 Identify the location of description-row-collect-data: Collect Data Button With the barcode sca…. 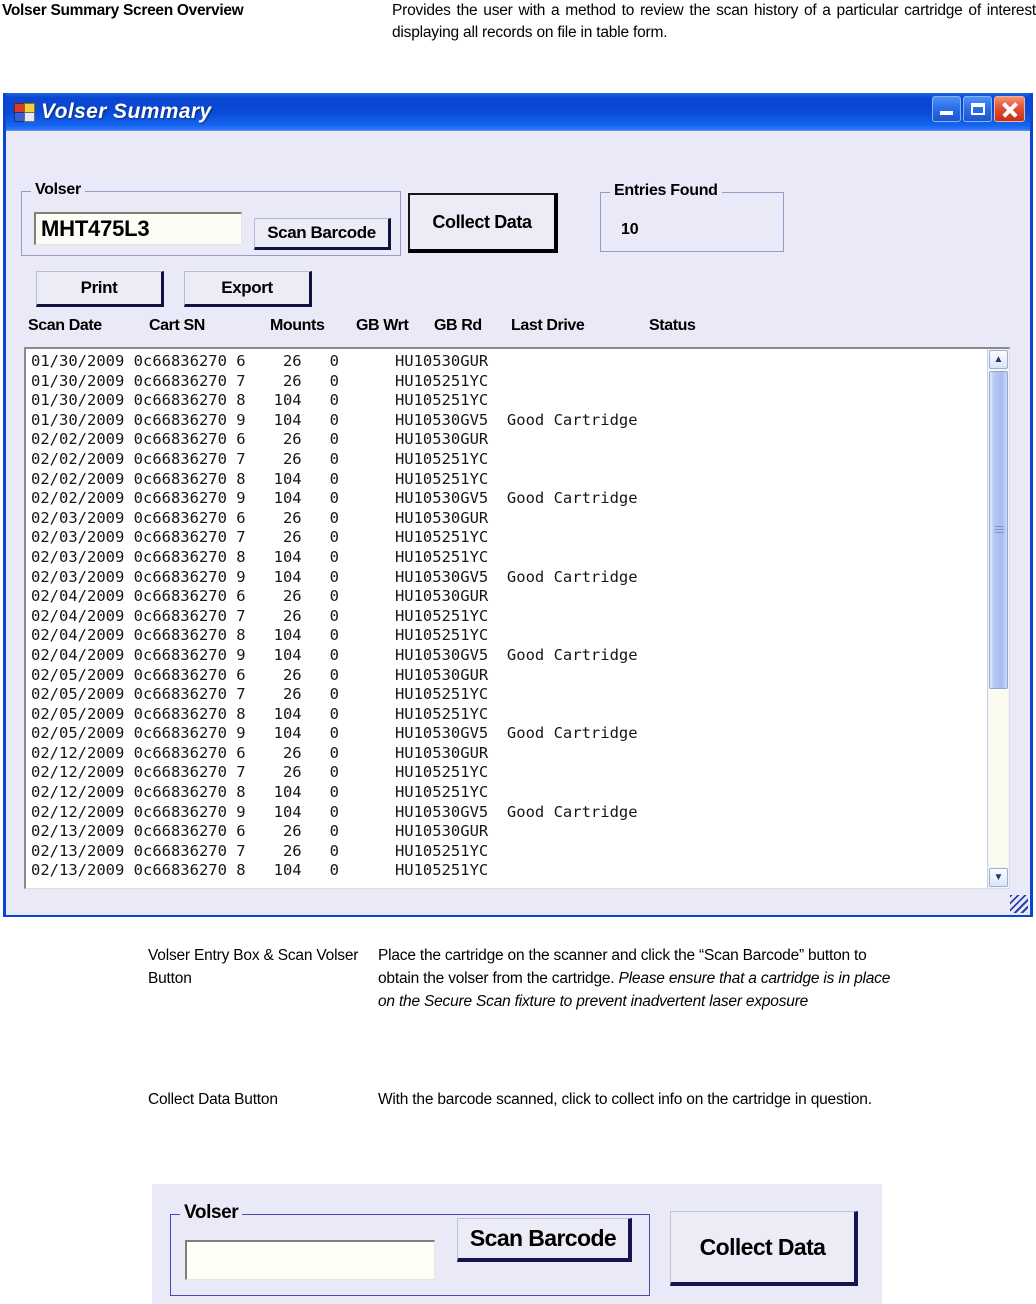
(518, 1099).